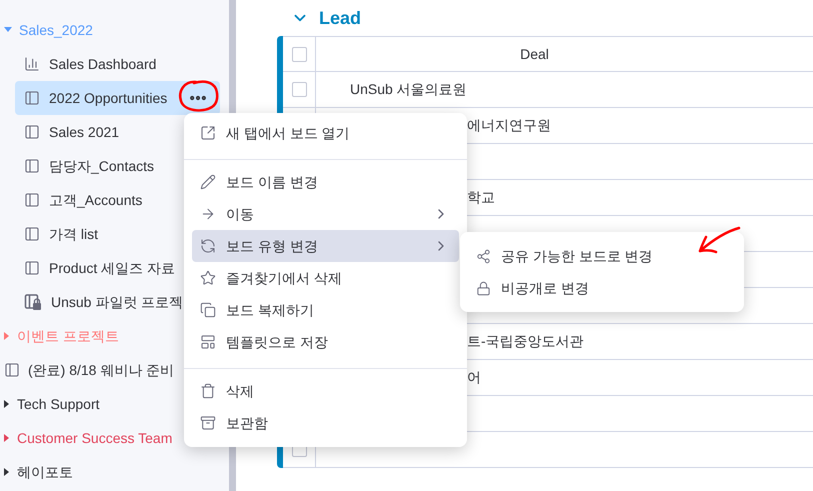  What do you see at coordinates (208, 182) in the screenshot?
I see `pencil-icon` at bounding box center [208, 182].